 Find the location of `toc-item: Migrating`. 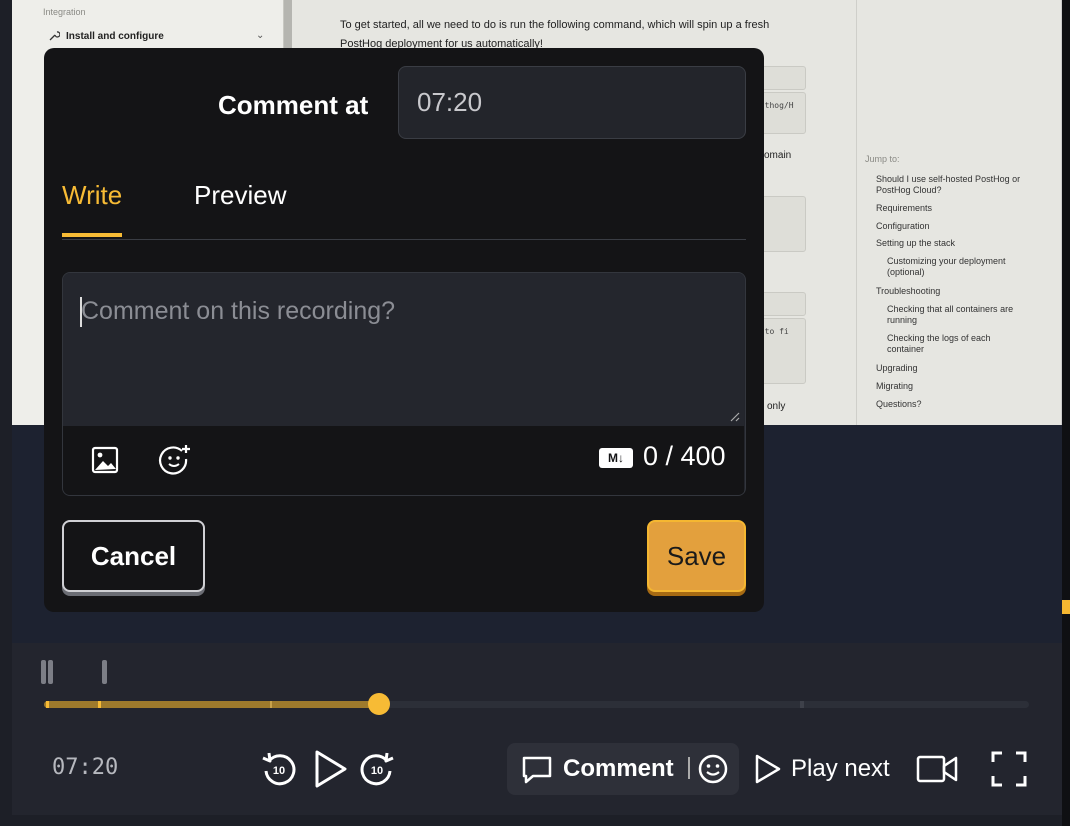

toc-item: Migrating is located at coordinates (895, 386).